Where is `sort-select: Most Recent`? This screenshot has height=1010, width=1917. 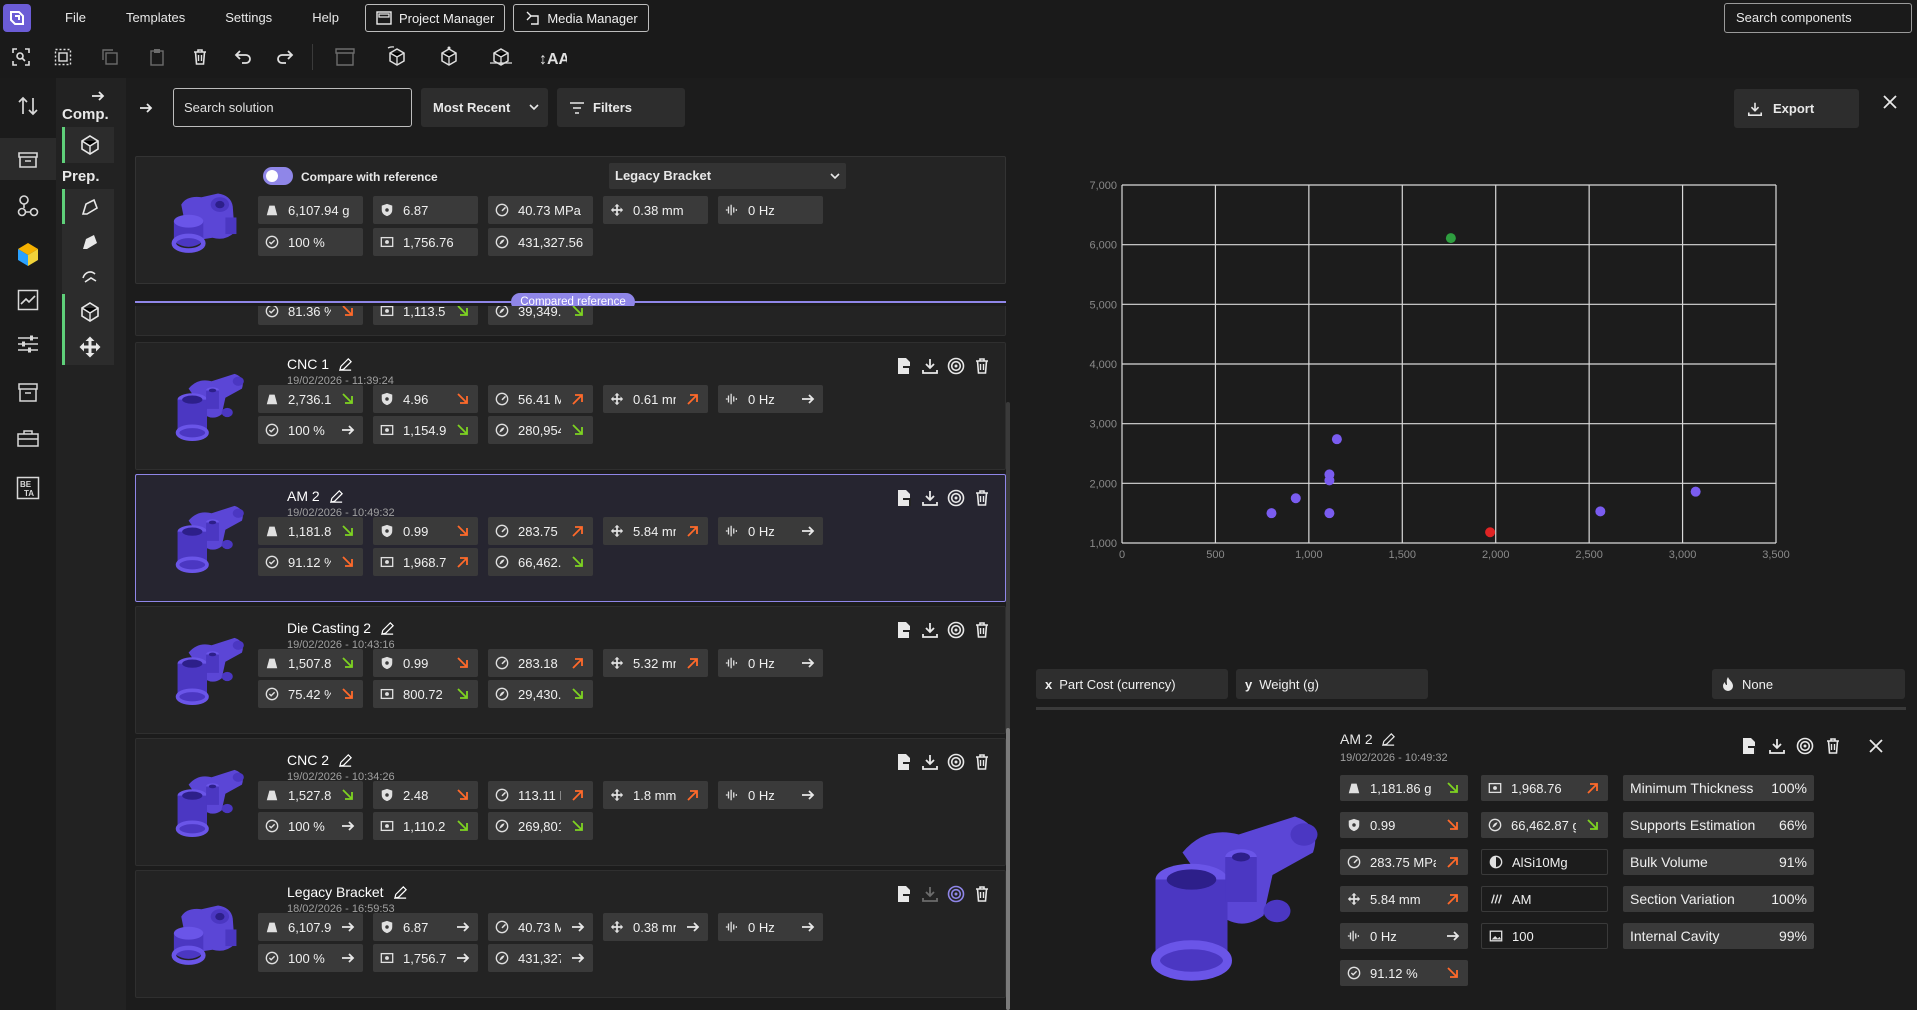
sort-select: Most Recent is located at coordinates (484, 107).